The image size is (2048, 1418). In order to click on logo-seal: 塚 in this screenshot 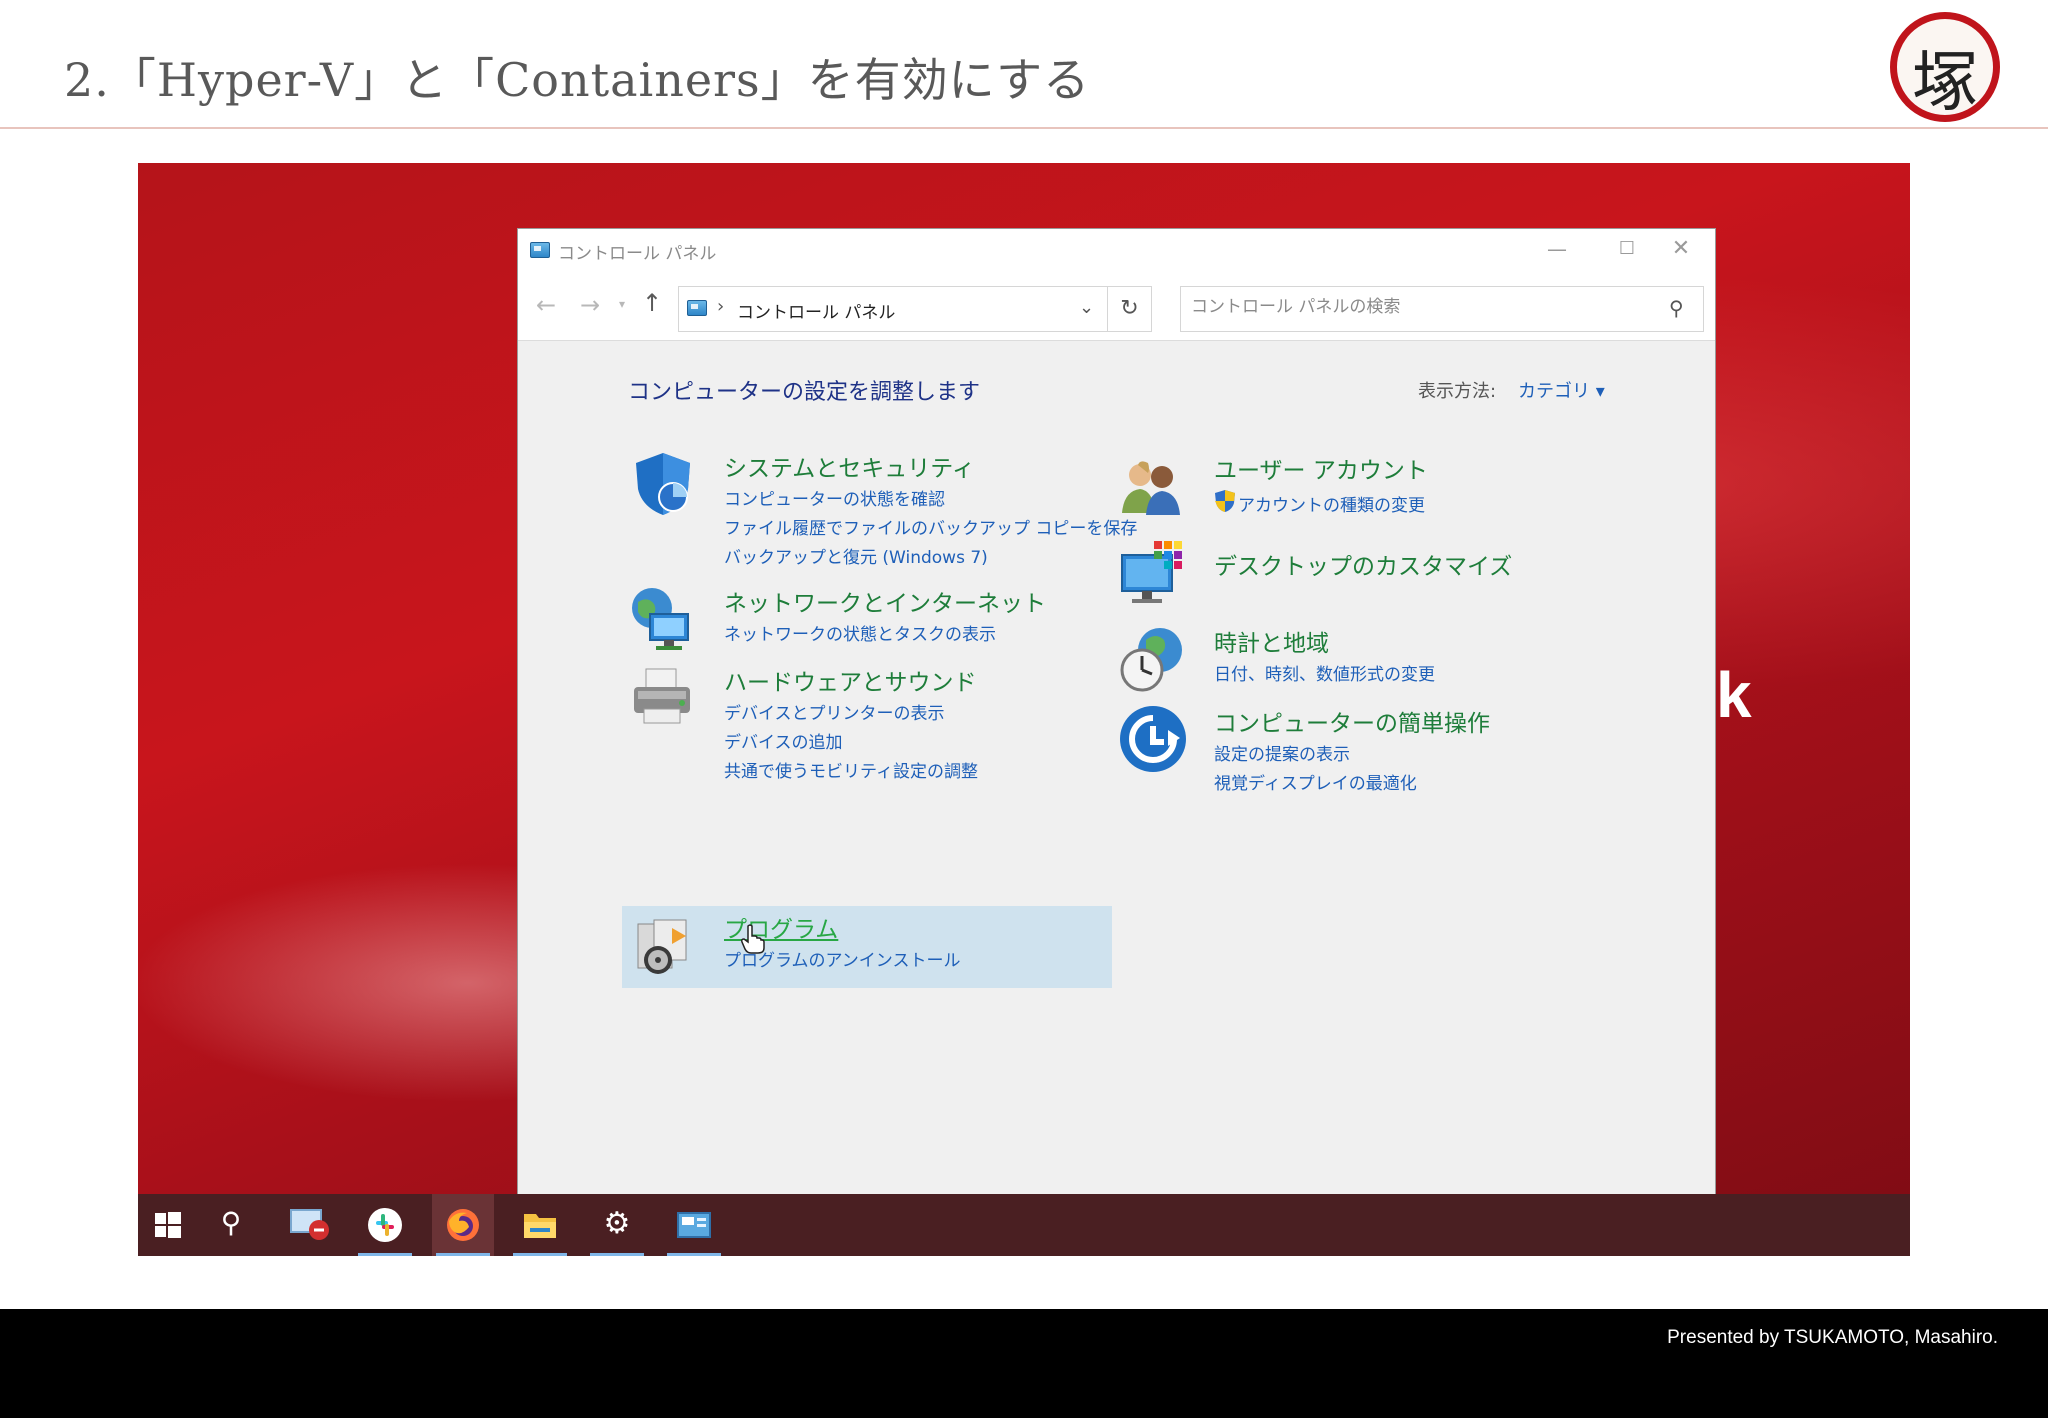, I will do `click(1945, 67)`.